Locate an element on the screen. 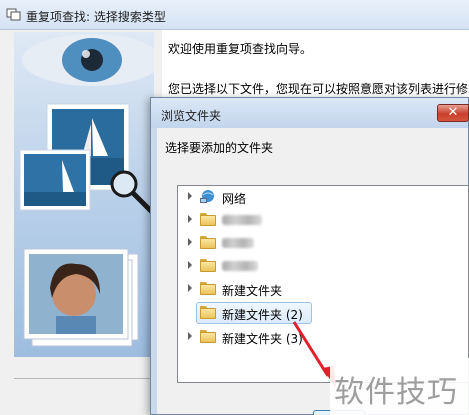 The height and width of the screenshot is (415, 469). close-icon: ✕ is located at coordinates (453, 112).